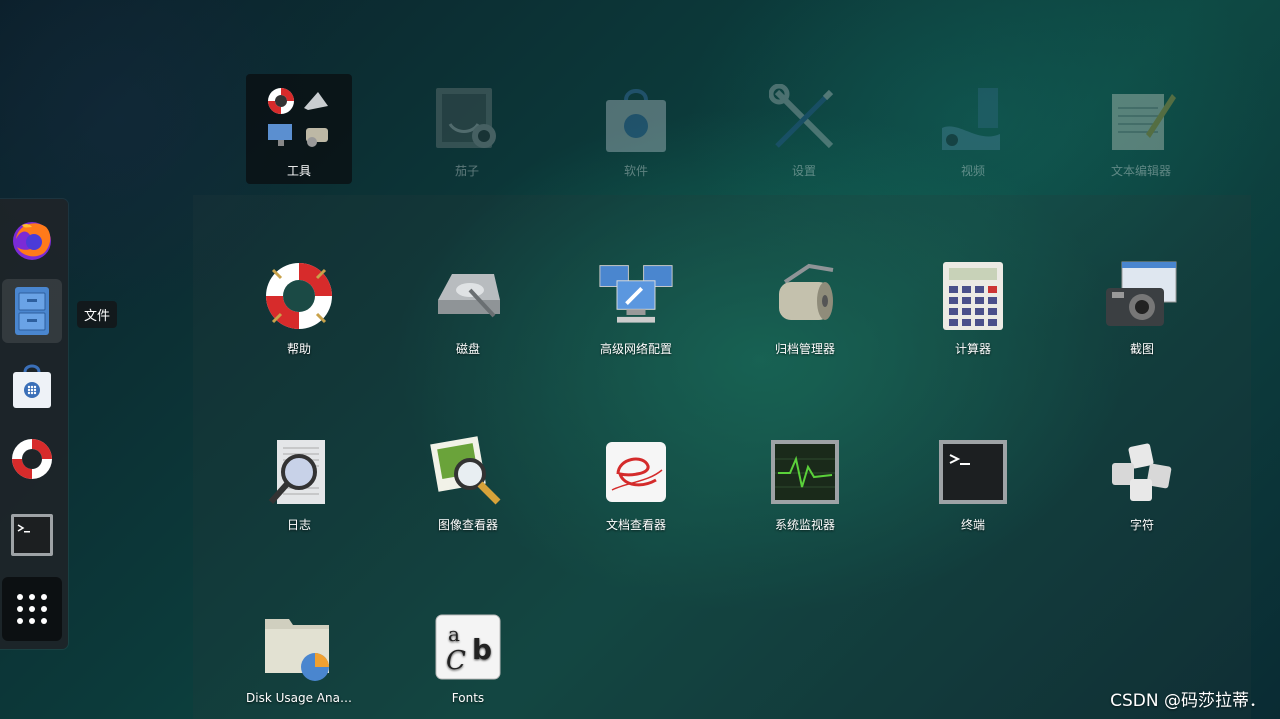 Image resolution: width=1280 pixels, height=719 pixels. I want to click on folder-tools: 工具, so click(299, 129).